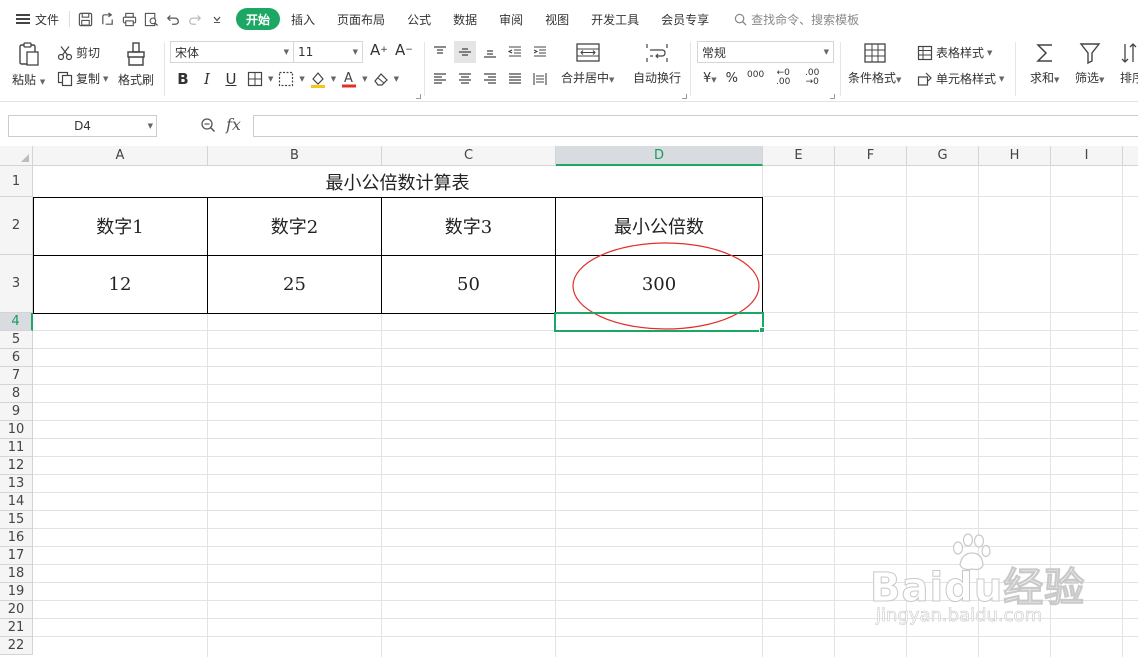 Image resolution: width=1138 pixels, height=657 pixels. Describe the element at coordinates (16, 284) in the screenshot. I see `row-header-3: 3` at that location.